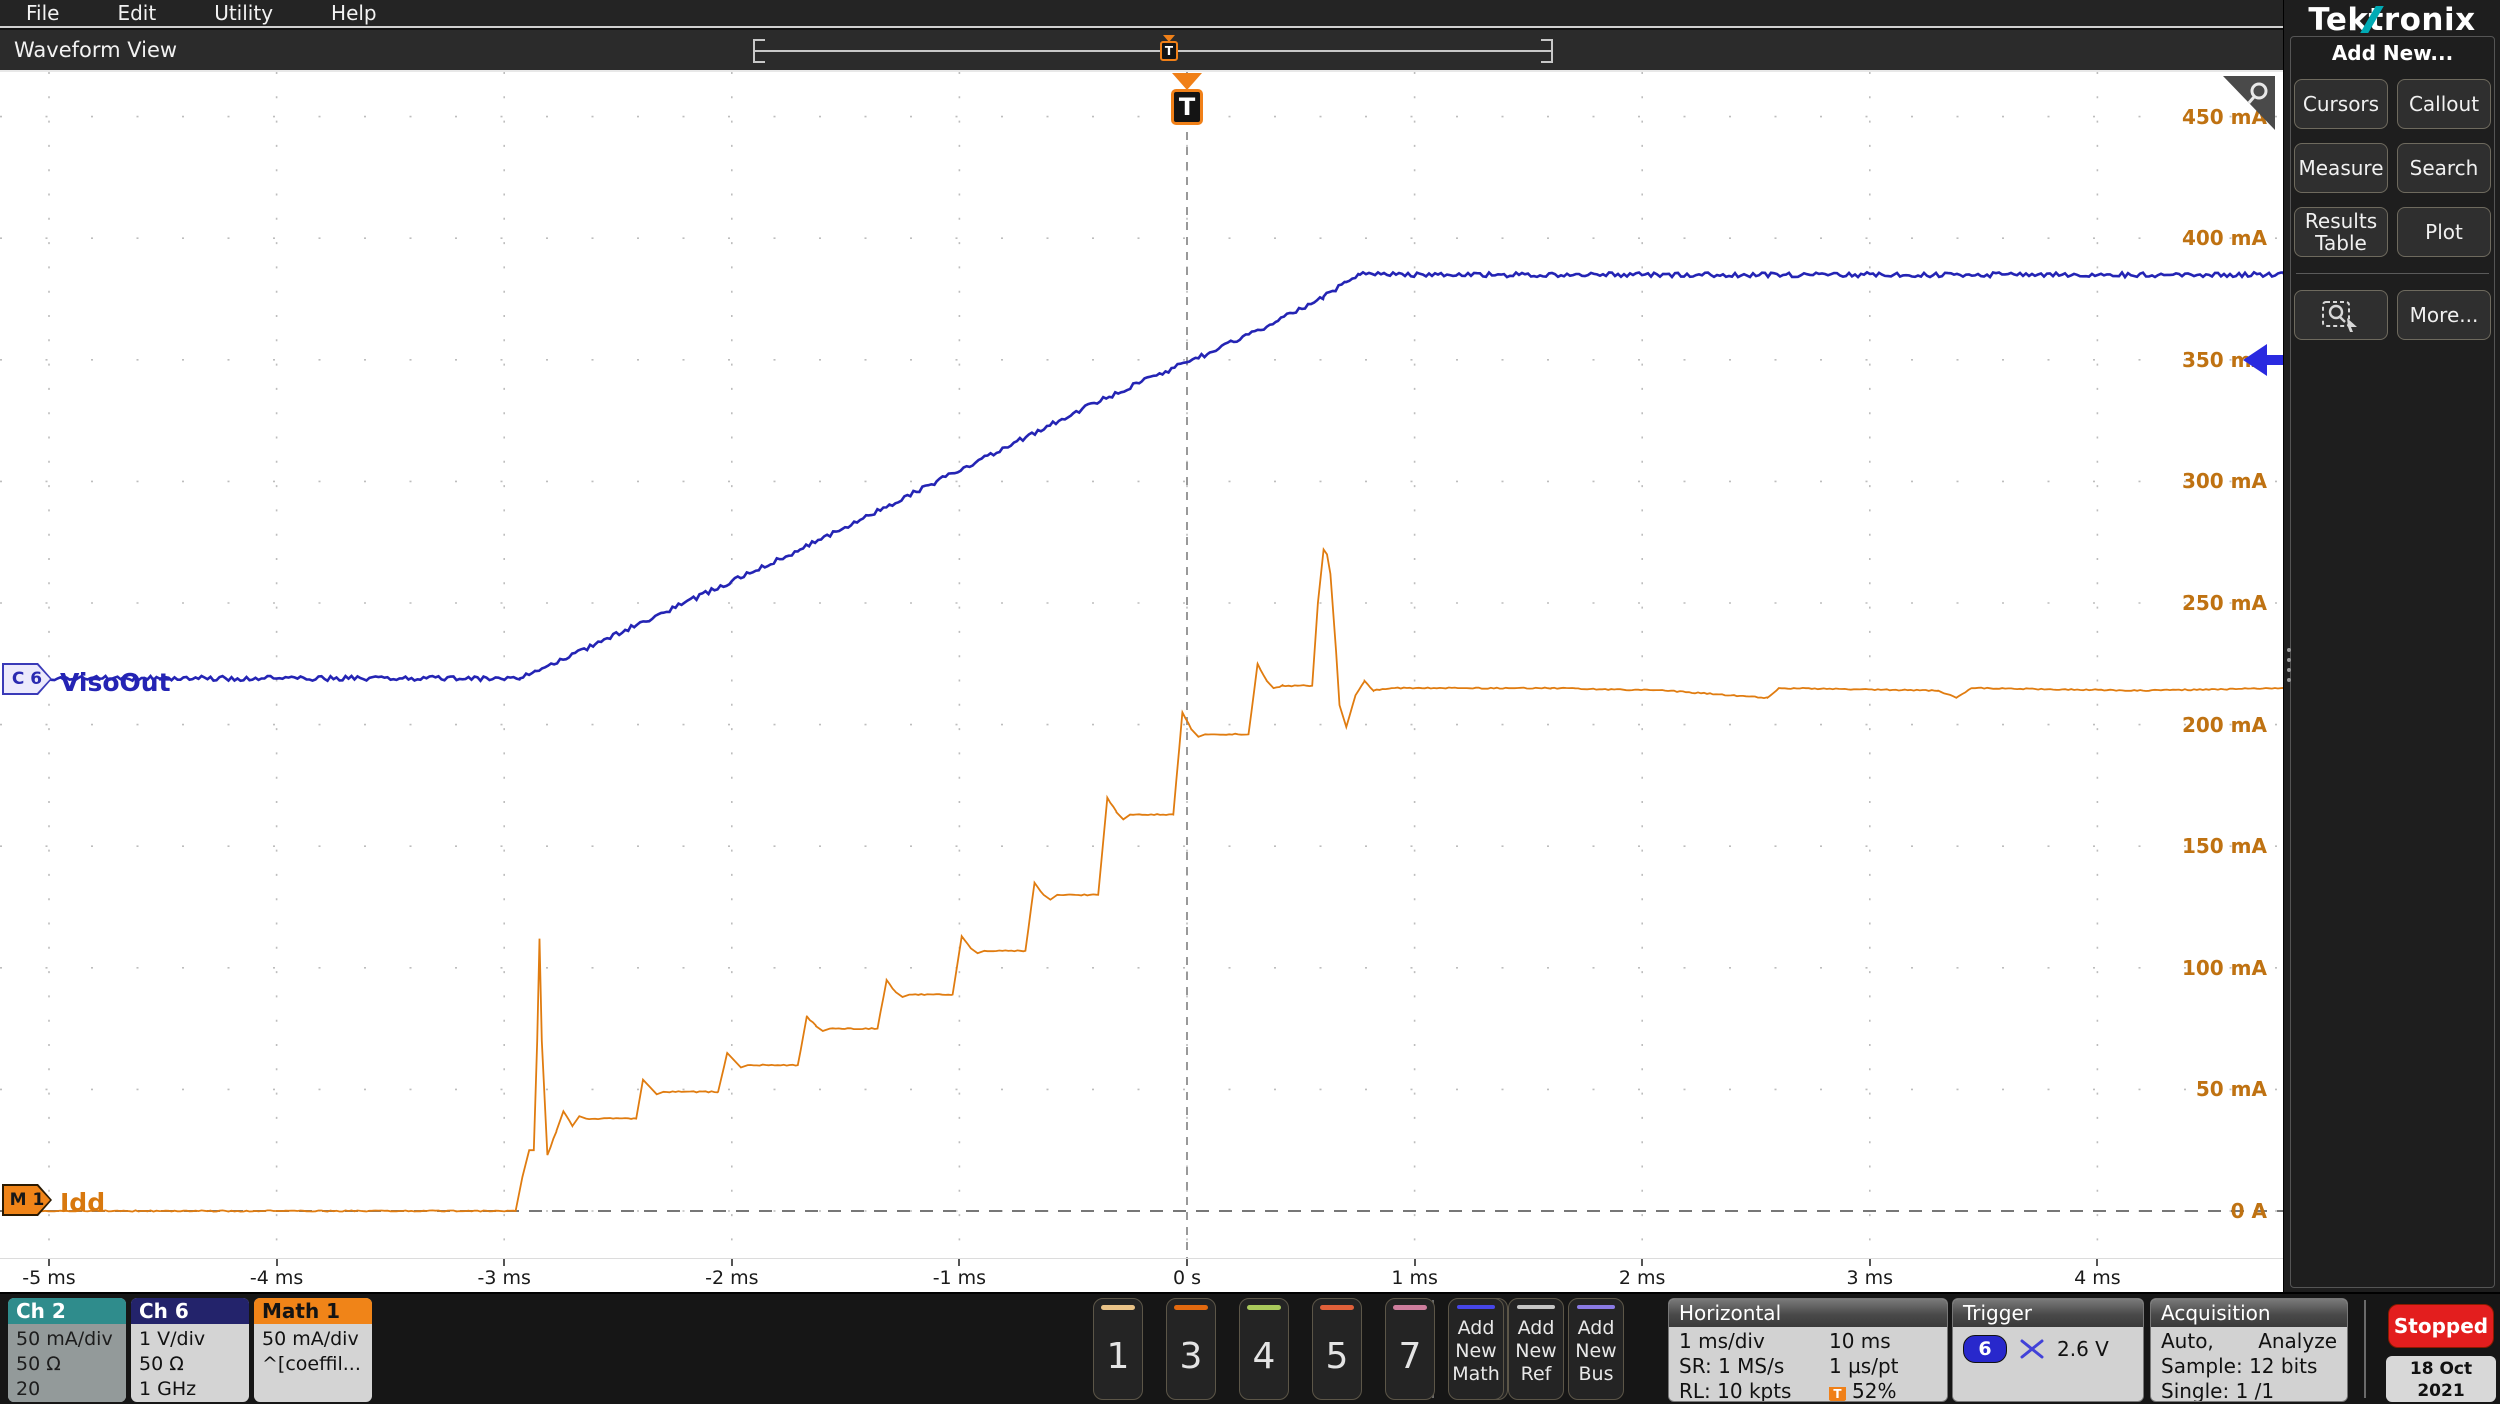 The width and height of the screenshot is (2500, 1404). Describe the element at coordinates (2218, 1390) in the screenshot. I see `acq-single: Single: 1 /1` at that location.